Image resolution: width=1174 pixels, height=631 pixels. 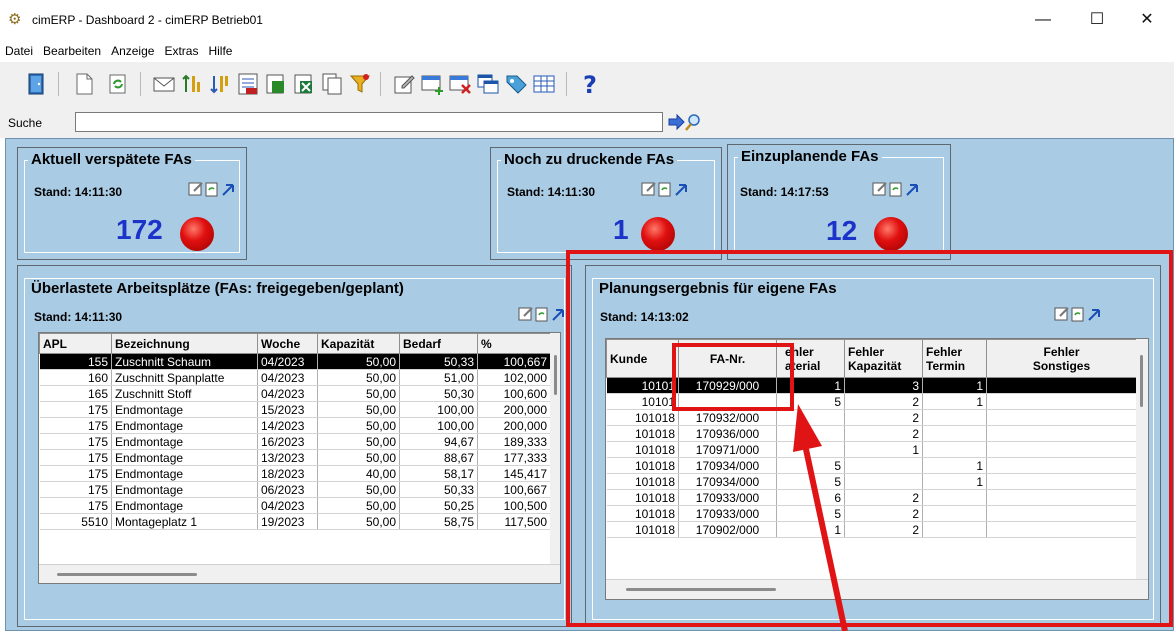 What do you see at coordinates (1043, 20) in the screenshot?
I see `minimize-button: —` at bounding box center [1043, 20].